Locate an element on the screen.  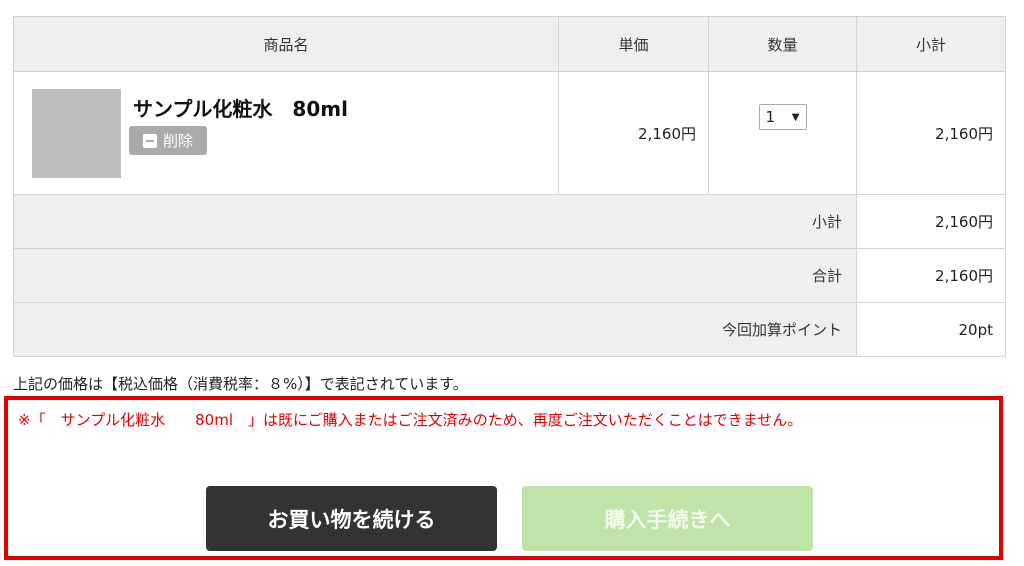
product-cell: サンプル化粧水 80ml 削除 is located at coordinates (286, 133).